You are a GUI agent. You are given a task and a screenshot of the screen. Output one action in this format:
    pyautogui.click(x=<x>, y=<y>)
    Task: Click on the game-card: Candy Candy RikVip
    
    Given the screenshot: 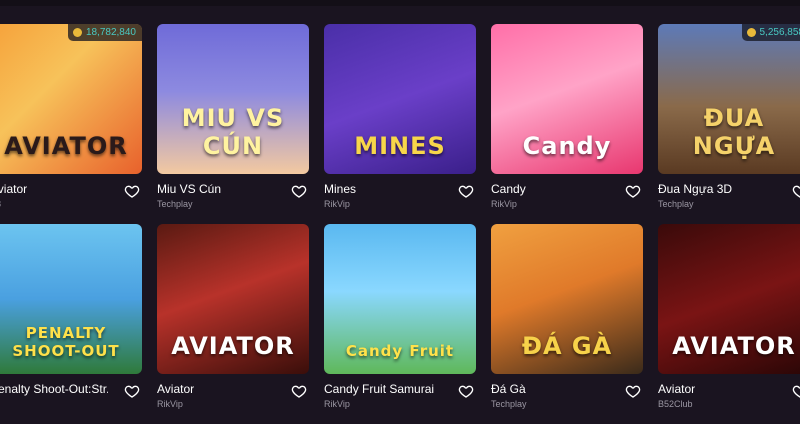 What is the action you would take?
    pyautogui.click(x=567, y=124)
    